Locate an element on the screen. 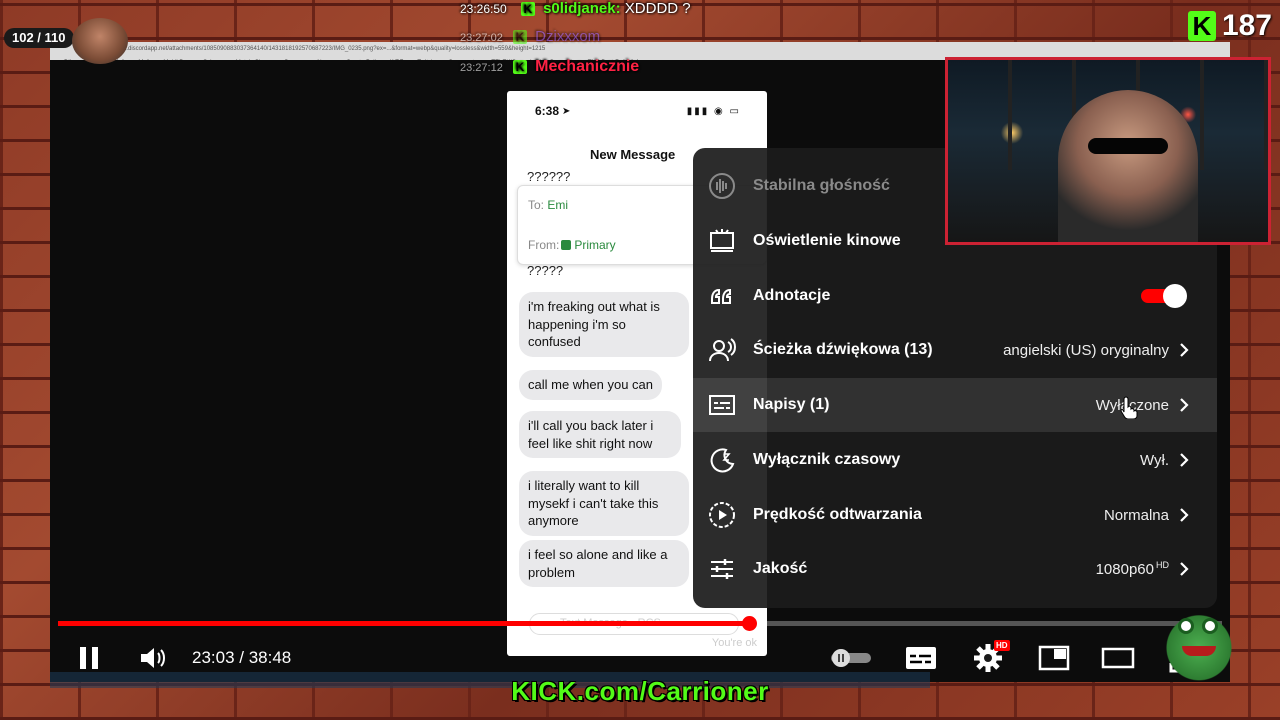  message-preview: ????? is located at coordinates (545, 270).